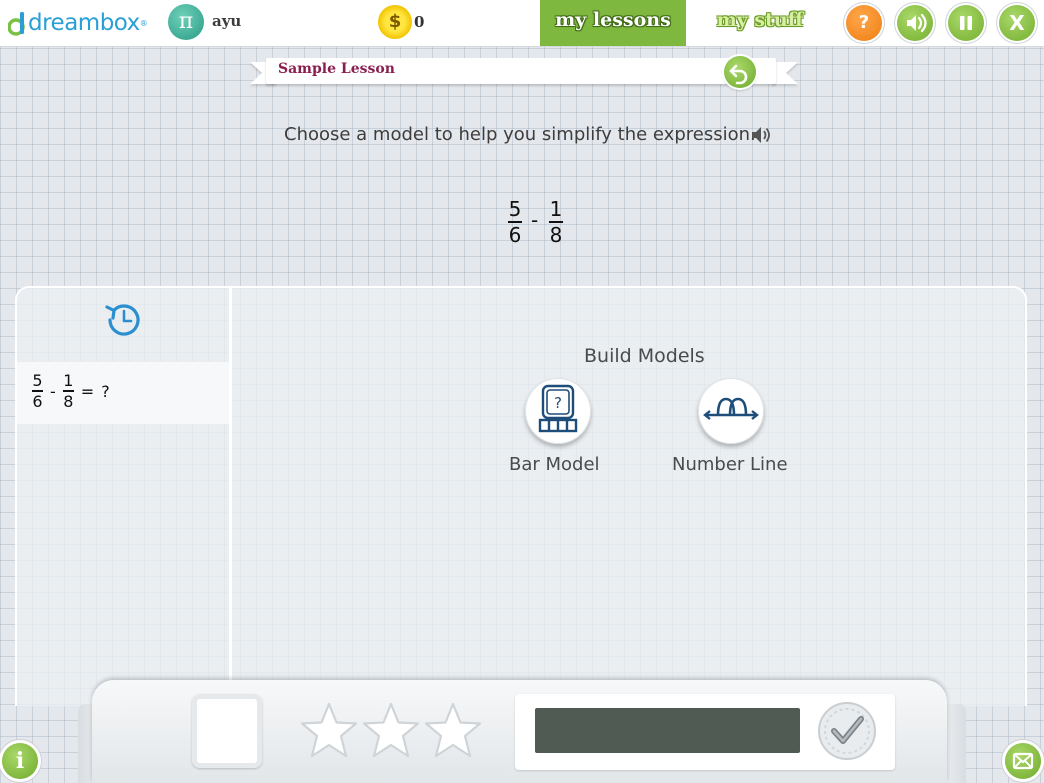  Describe the element at coordinates (667, 730) in the screenshot. I see `answer-display` at that location.